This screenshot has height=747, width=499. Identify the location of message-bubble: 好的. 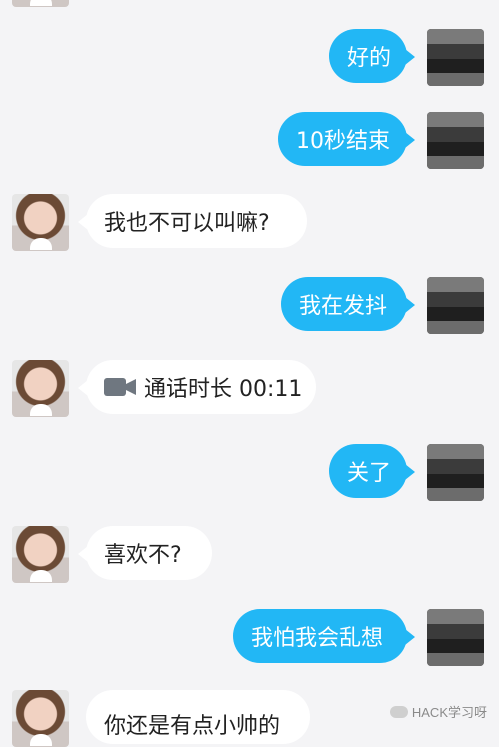
(372, 56).